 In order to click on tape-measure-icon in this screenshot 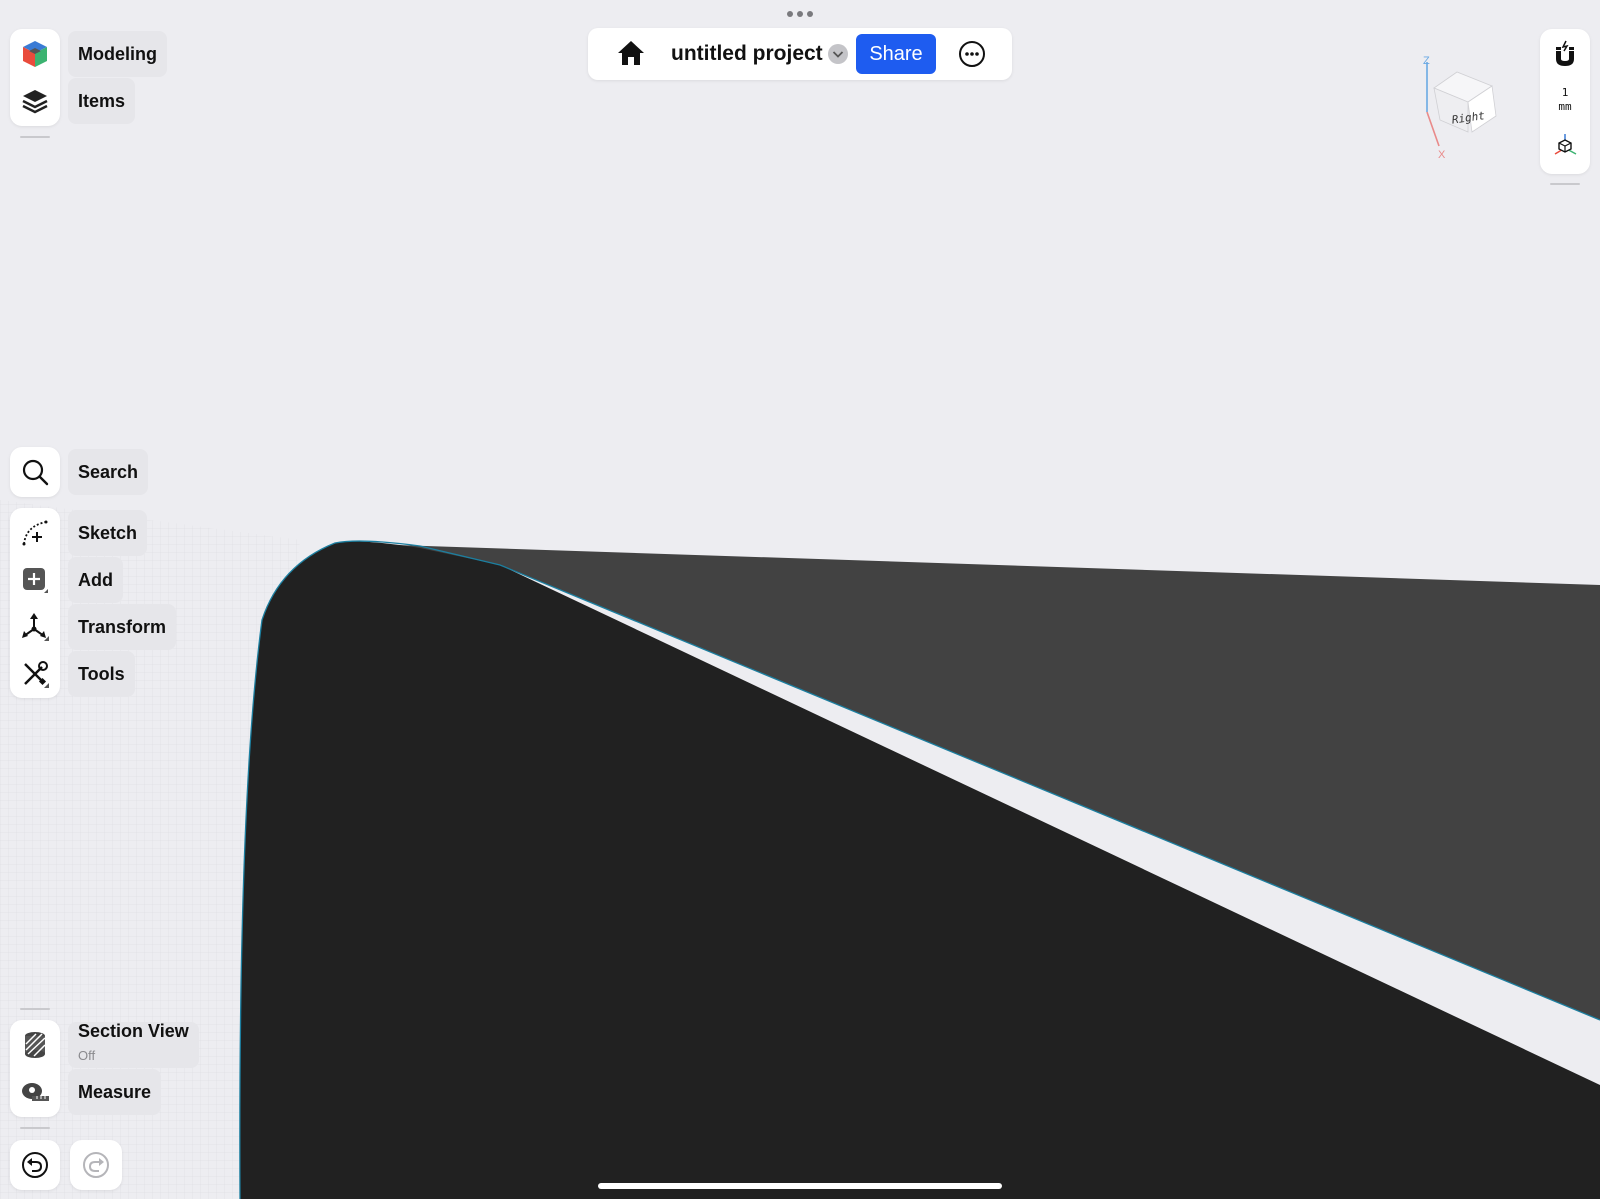, I will do `click(35, 1092)`.